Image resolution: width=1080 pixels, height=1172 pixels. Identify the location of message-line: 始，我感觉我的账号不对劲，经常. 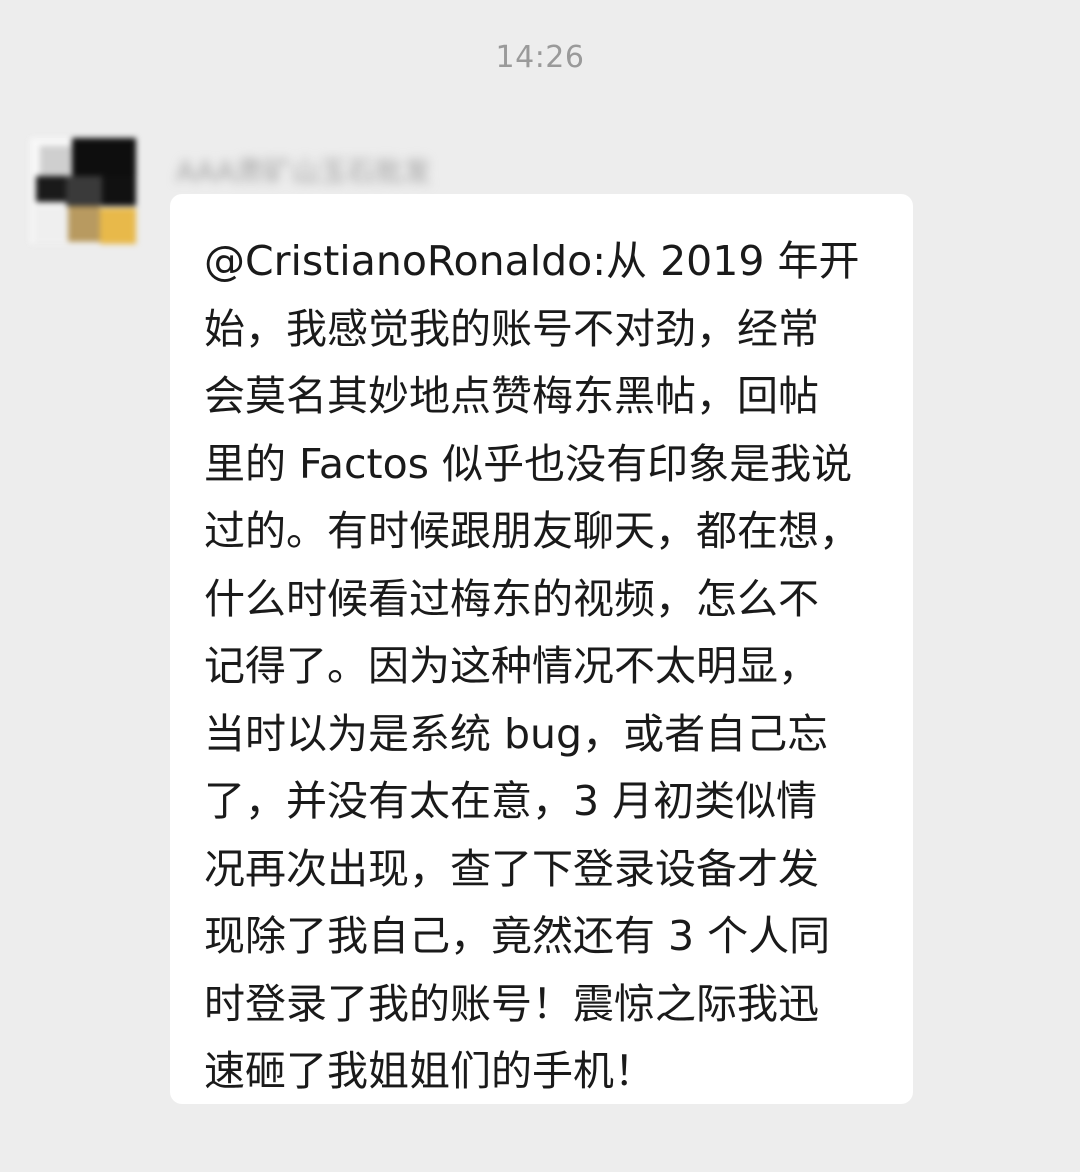
(511, 328).